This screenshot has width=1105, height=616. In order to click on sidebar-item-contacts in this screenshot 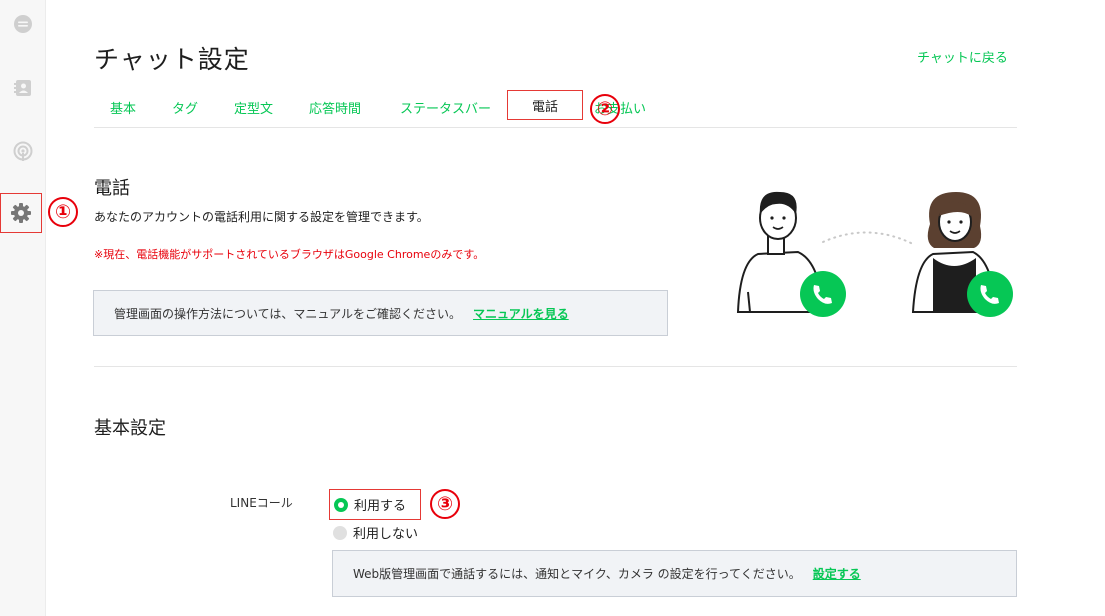, I will do `click(23, 88)`.